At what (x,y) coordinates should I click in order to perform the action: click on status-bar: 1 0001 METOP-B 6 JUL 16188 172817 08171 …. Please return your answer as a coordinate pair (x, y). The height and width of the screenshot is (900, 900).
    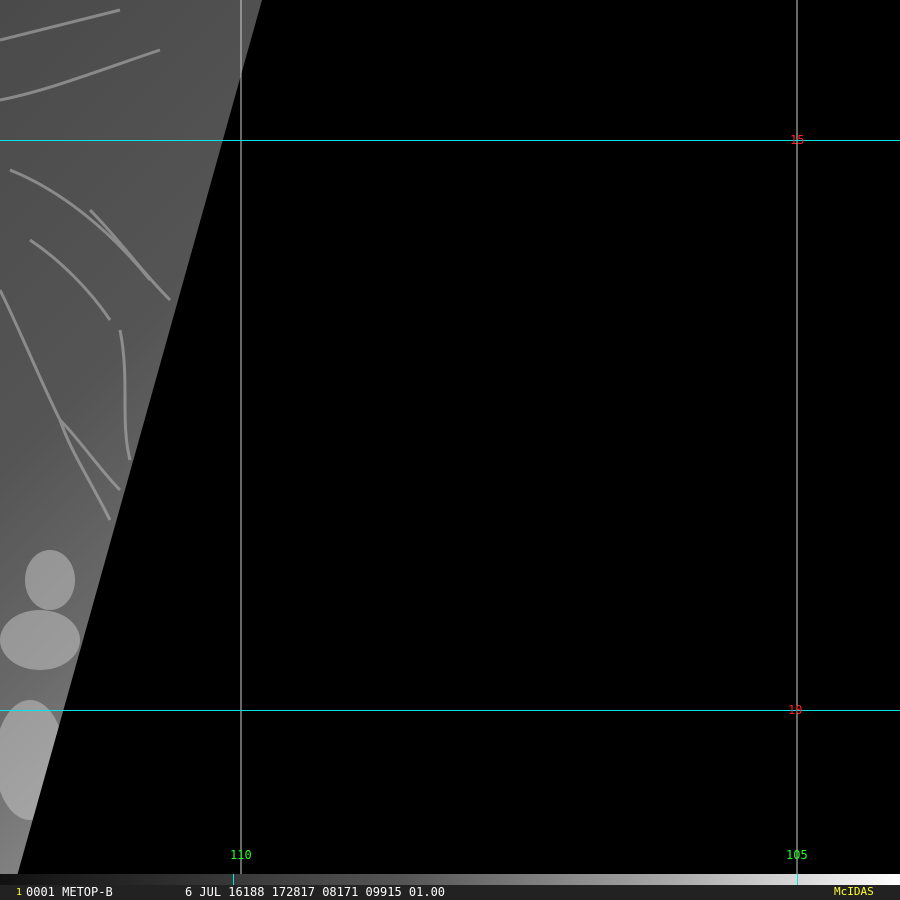
    Looking at the image, I should click on (450, 892).